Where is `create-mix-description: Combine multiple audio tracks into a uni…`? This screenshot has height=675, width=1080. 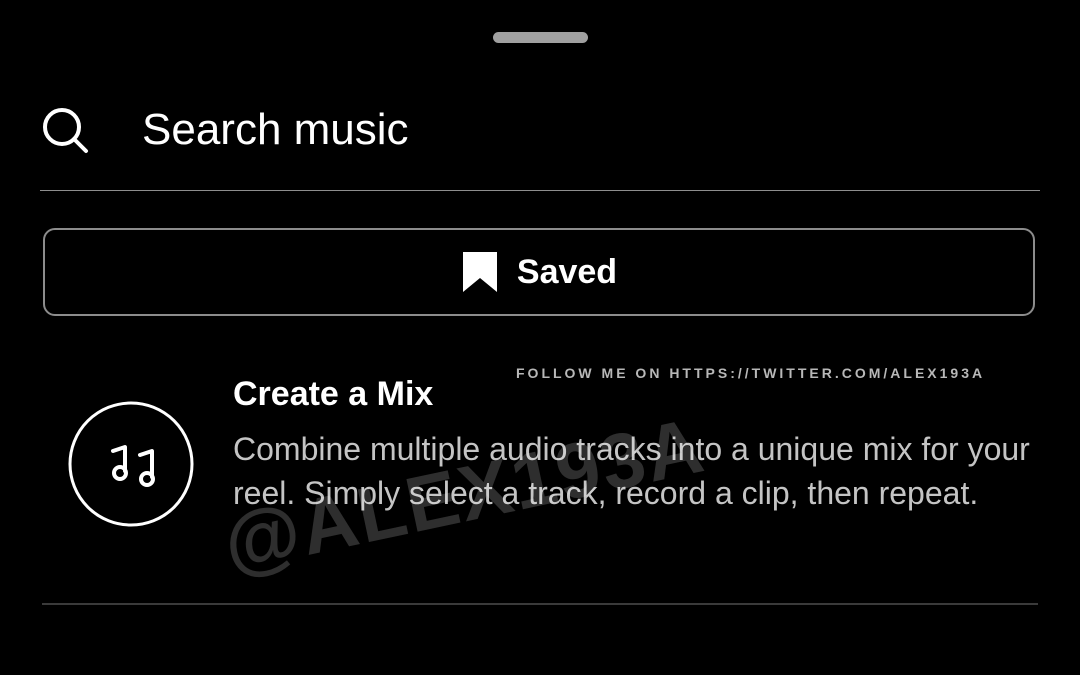 create-mix-description: Combine multiple audio tracks into a uni… is located at coordinates (631, 471).